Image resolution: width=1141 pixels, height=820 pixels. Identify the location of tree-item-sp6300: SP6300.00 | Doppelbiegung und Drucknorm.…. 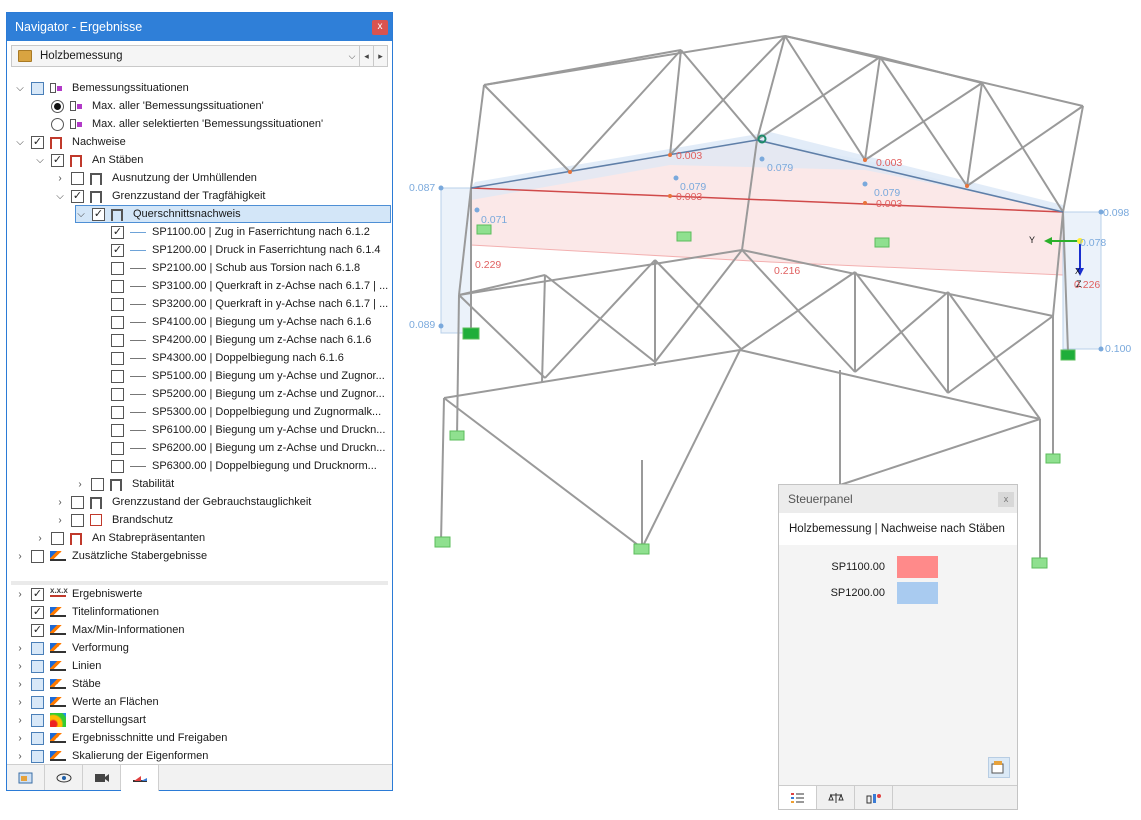
(244, 466).